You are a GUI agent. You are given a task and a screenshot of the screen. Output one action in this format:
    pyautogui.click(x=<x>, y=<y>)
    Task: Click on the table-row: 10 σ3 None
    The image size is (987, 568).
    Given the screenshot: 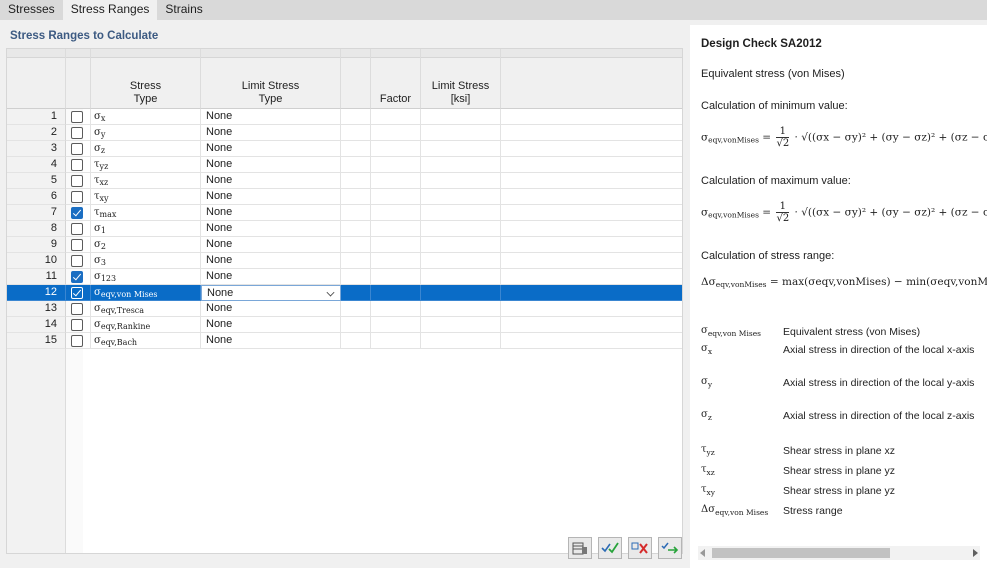 What is the action you would take?
    pyautogui.click(x=344, y=261)
    